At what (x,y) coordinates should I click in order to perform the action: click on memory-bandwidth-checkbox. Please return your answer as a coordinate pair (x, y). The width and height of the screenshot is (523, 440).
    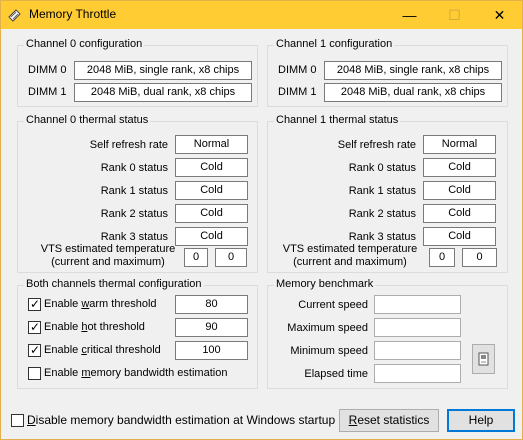
    Looking at the image, I should click on (34, 373).